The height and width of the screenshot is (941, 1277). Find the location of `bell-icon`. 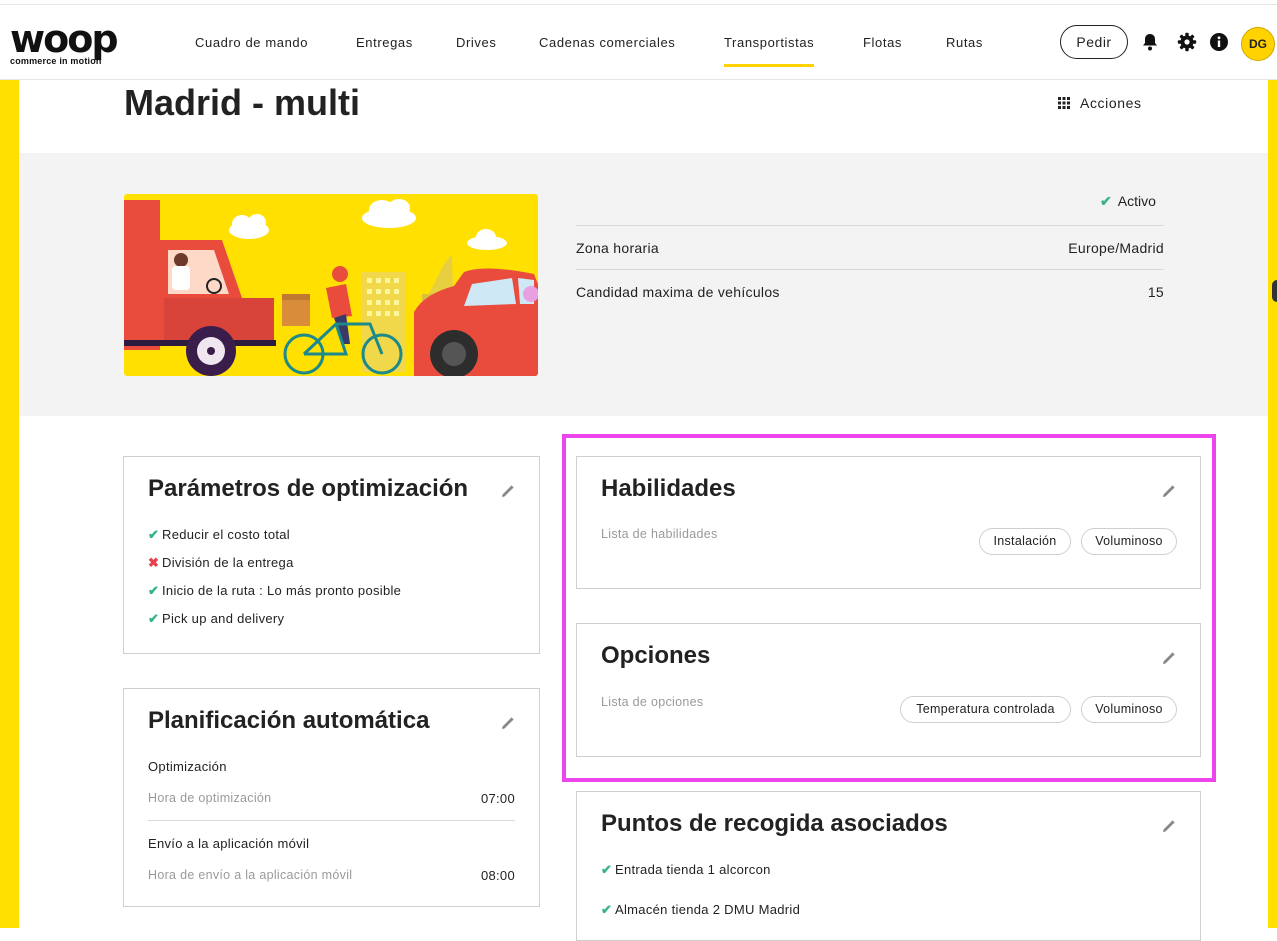

bell-icon is located at coordinates (1150, 42).